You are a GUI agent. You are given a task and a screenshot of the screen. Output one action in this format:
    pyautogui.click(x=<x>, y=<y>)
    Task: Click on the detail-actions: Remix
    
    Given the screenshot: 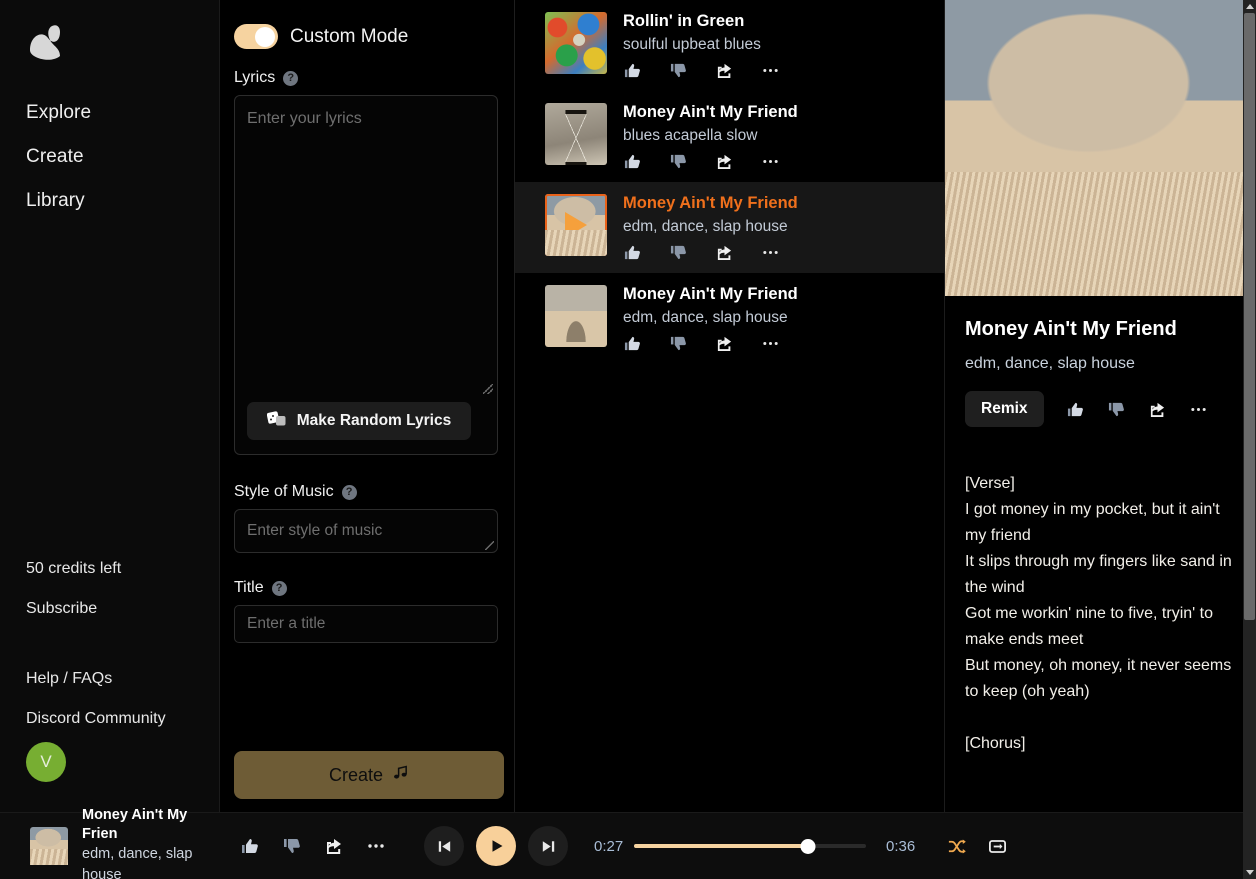 What is the action you would take?
    pyautogui.click(x=1100, y=409)
    